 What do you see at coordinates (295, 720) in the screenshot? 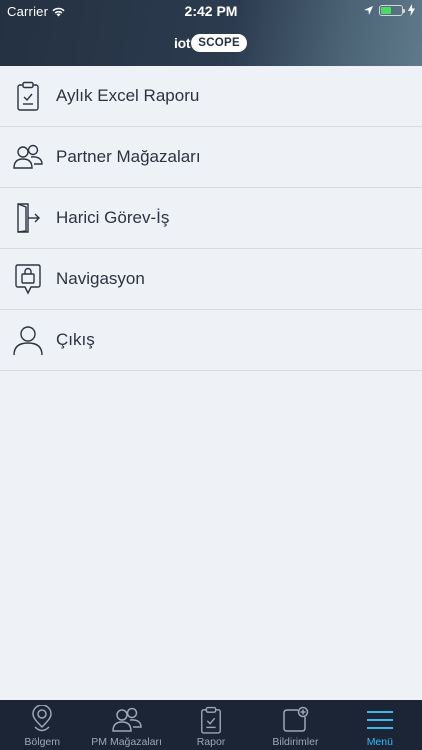
I see `notification-icon` at bounding box center [295, 720].